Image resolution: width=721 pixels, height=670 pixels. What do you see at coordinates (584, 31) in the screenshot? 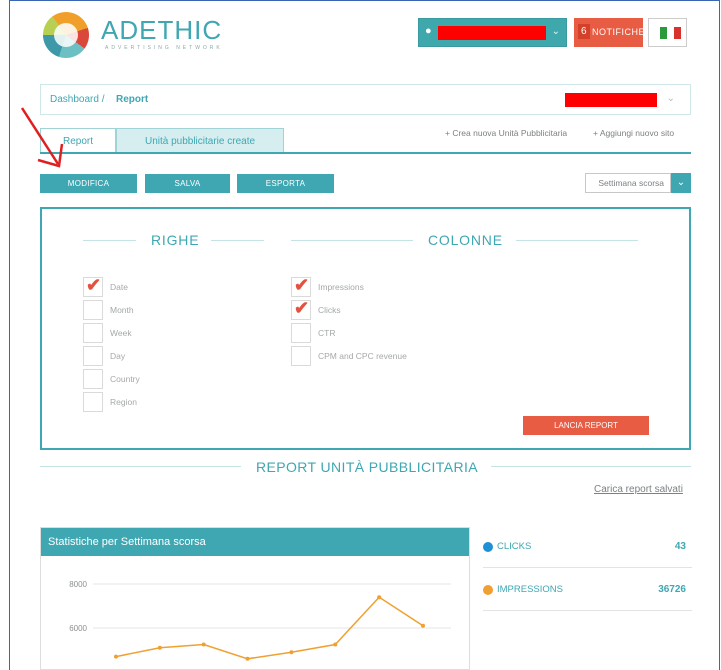
I see `notification-count-badge: 6` at bounding box center [584, 31].